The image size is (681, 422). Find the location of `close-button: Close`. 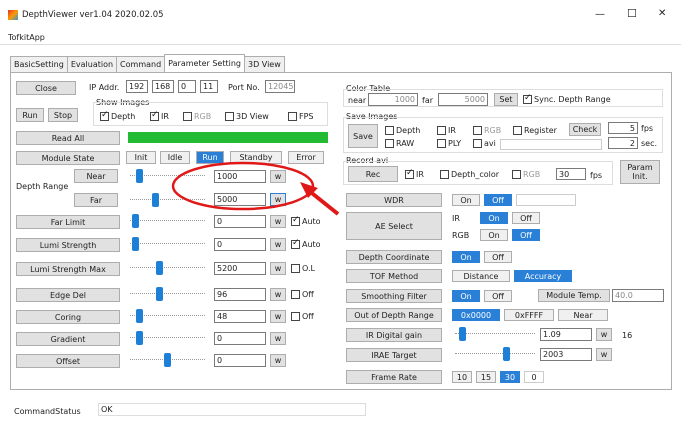

close-button: Close is located at coordinates (46, 88).